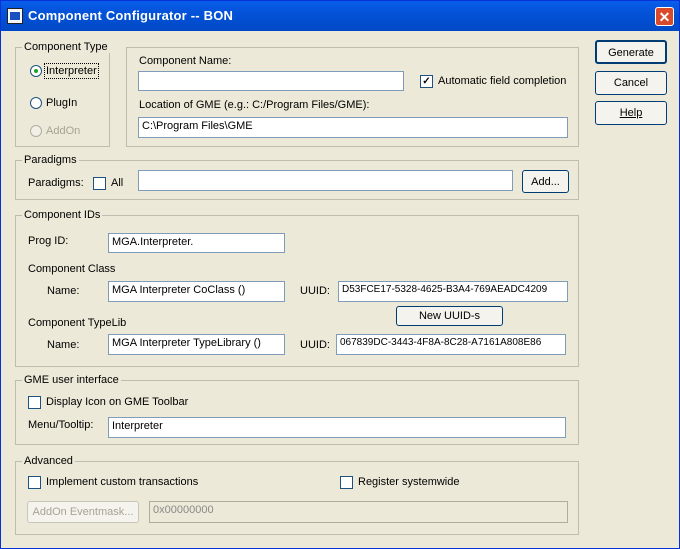  Describe the element at coordinates (315, 291) in the screenshot. I see `class-uuid-label: UUID:` at that location.